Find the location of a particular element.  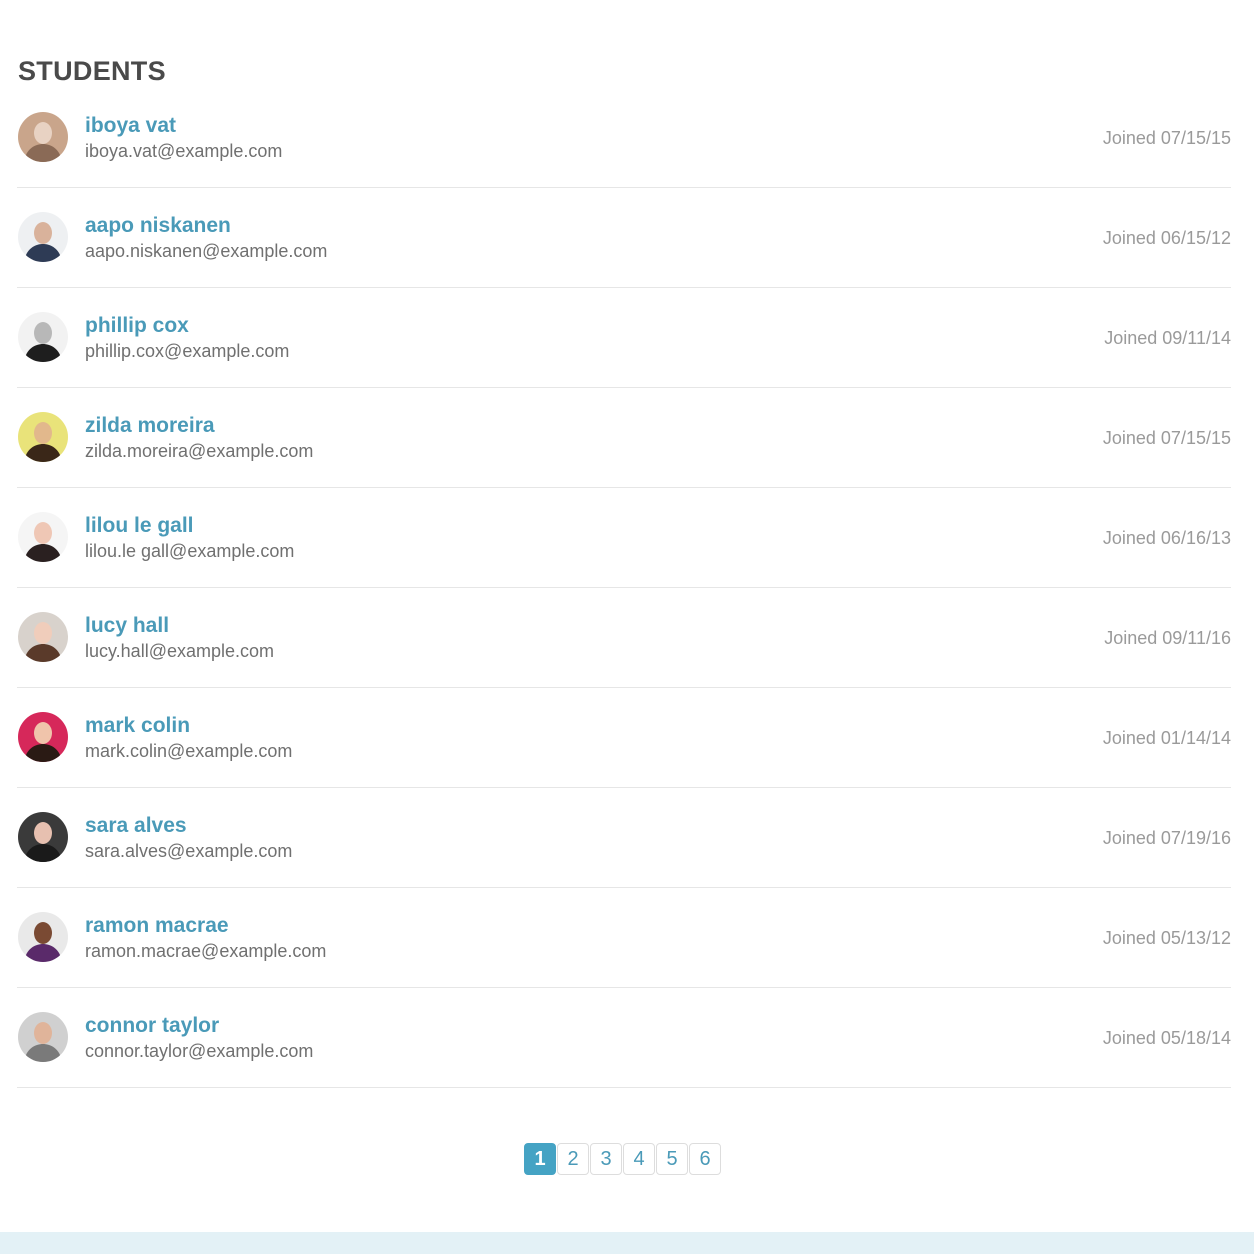

joined-date: Joined 07/19/16 is located at coordinates (1167, 838).